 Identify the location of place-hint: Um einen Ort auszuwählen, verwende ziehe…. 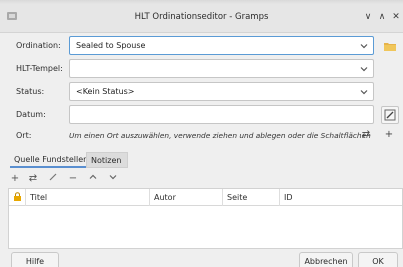
(220, 135).